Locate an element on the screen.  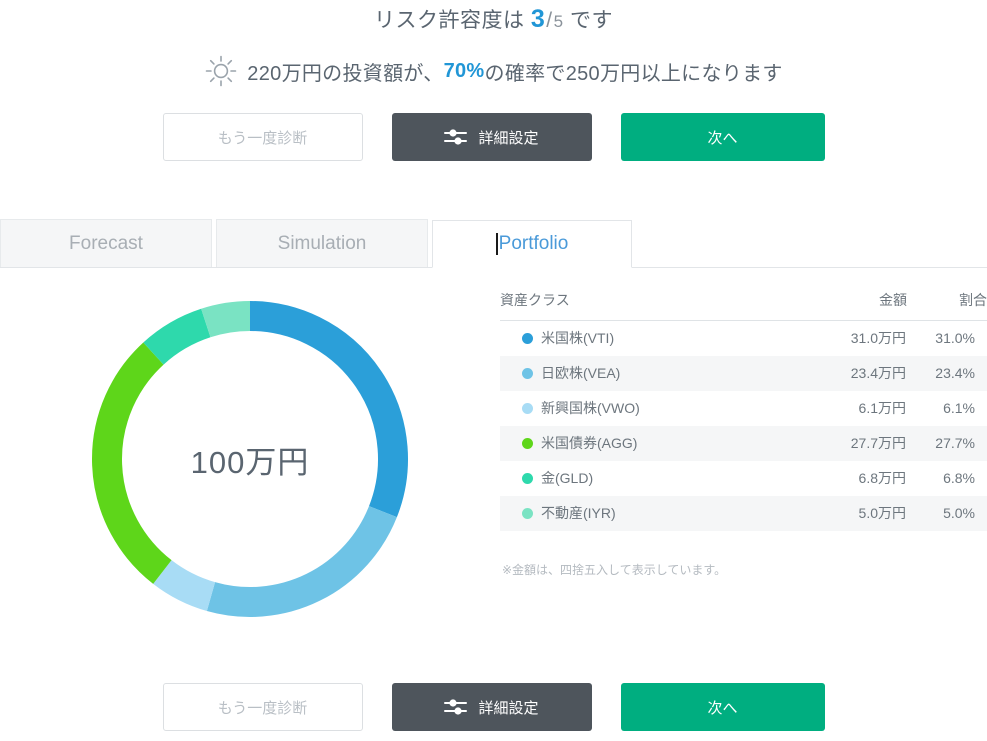
asset-class-cell: 米国株(VTI) is located at coordinates (648, 338).